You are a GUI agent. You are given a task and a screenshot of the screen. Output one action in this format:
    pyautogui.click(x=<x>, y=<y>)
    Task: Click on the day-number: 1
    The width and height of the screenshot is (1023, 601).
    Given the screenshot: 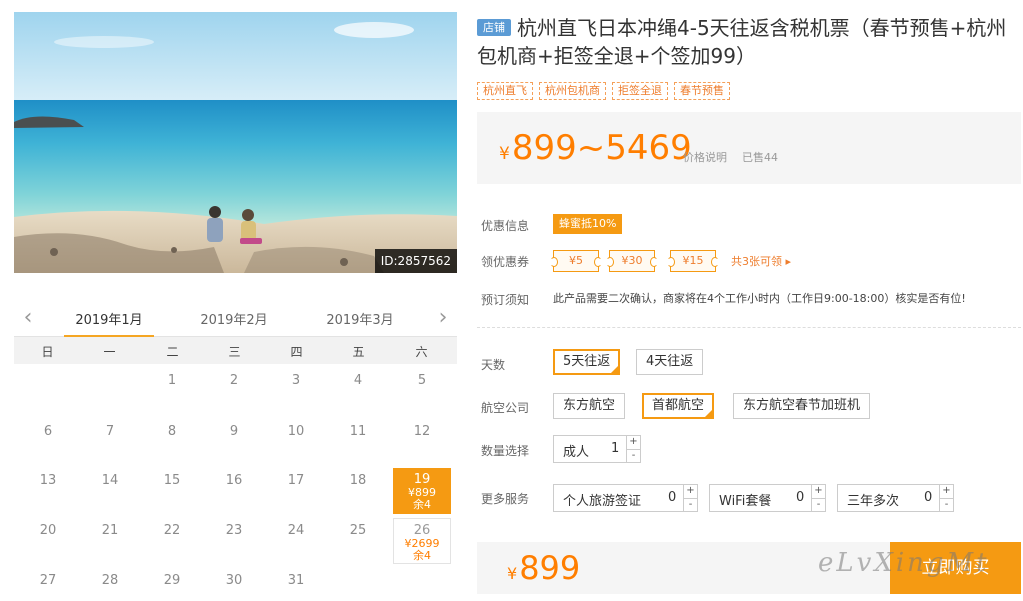 What is the action you would take?
    pyautogui.click(x=172, y=380)
    